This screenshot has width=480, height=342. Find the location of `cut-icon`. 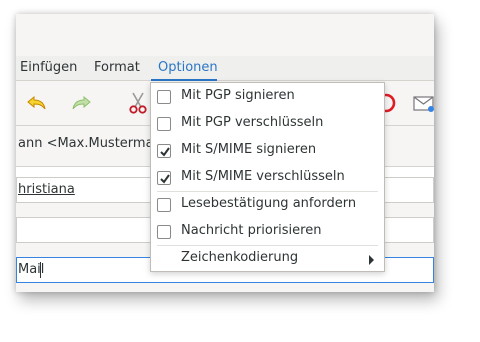

cut-icon is located at coordinates (138, 103).